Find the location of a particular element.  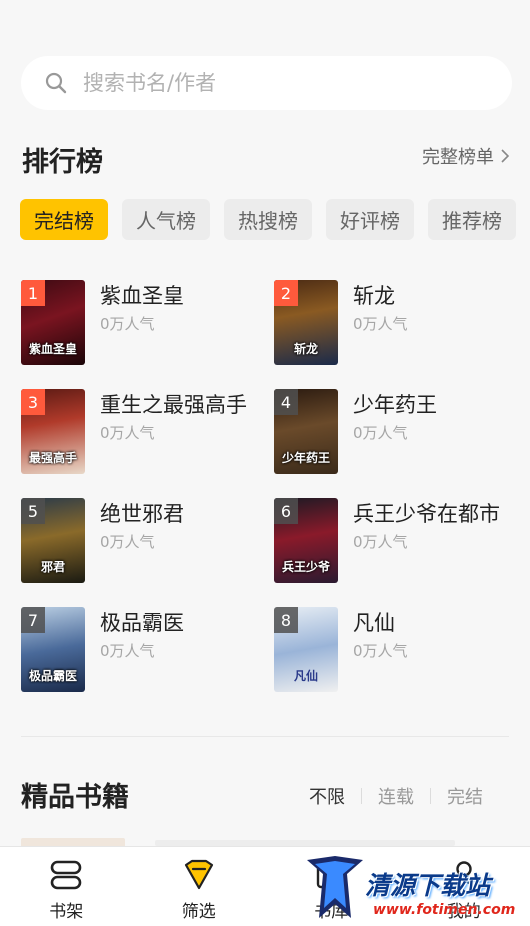

book-item: 最强高手 3 重生之最强高手 0万人气 is located at coordinates (141, 431).